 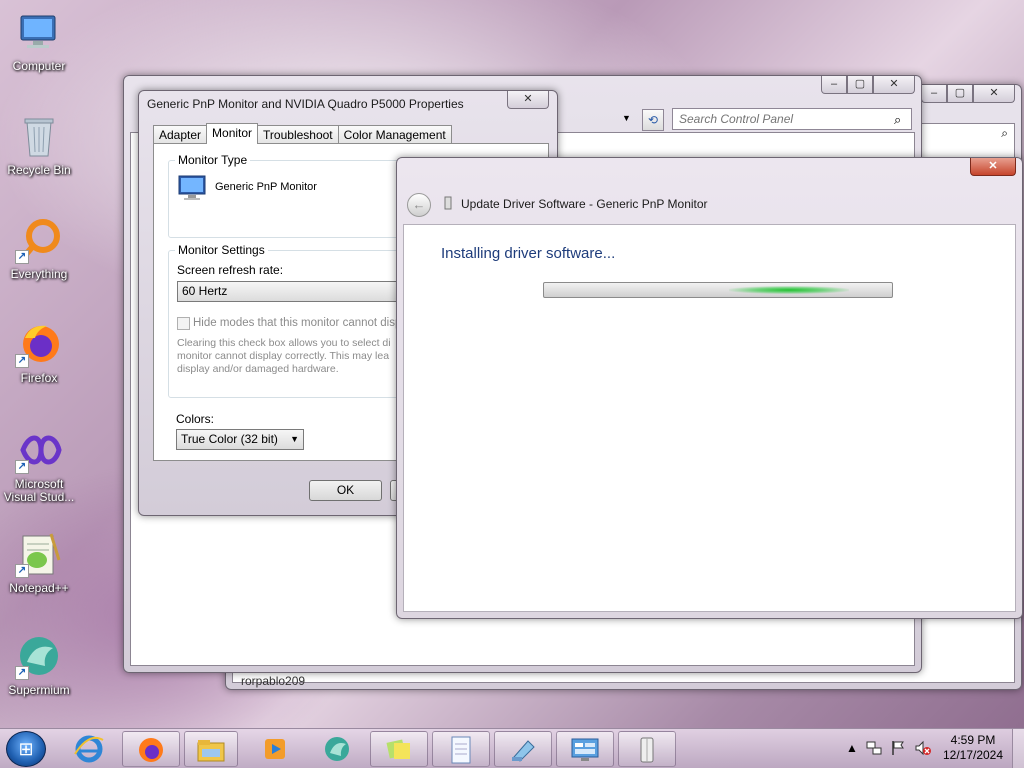 What do you see at coordinates (258, 369) in the screenshot?
I see `warning-line: display and/or damaged hardware.` at bounding box center [258, 369].